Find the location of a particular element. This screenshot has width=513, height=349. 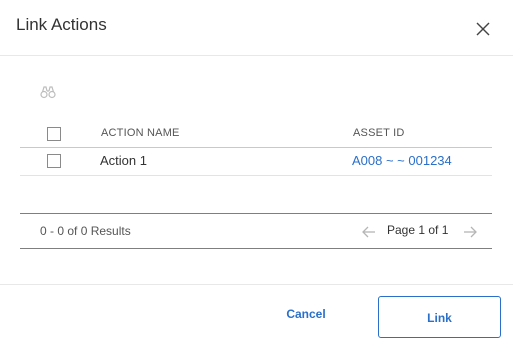

select-all-checkbox is located at coordinates (54, 134).